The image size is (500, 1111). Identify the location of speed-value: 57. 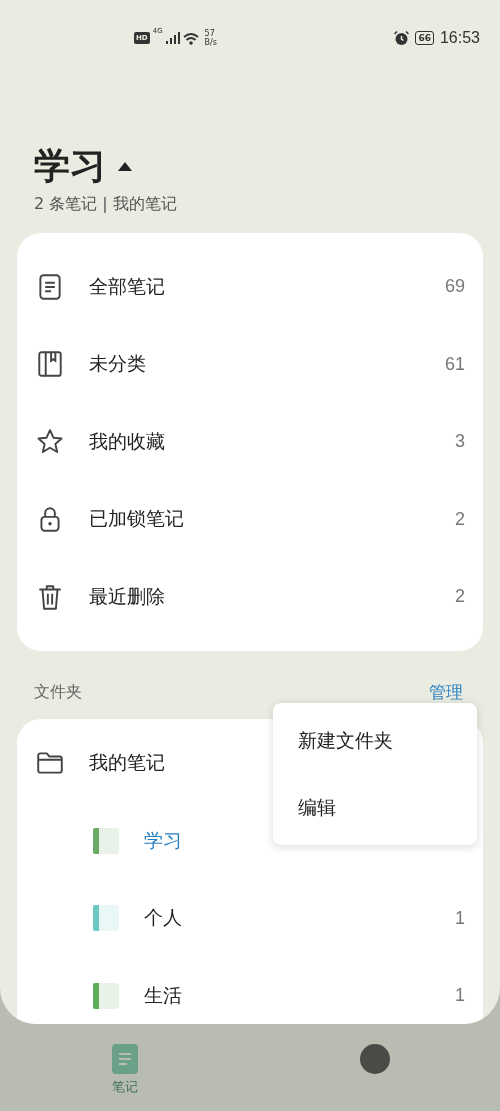
(210, 33).